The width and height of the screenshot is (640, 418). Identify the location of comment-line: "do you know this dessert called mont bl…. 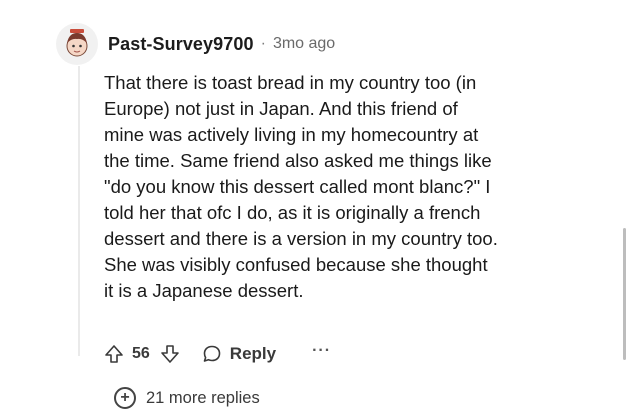
(297, 186).